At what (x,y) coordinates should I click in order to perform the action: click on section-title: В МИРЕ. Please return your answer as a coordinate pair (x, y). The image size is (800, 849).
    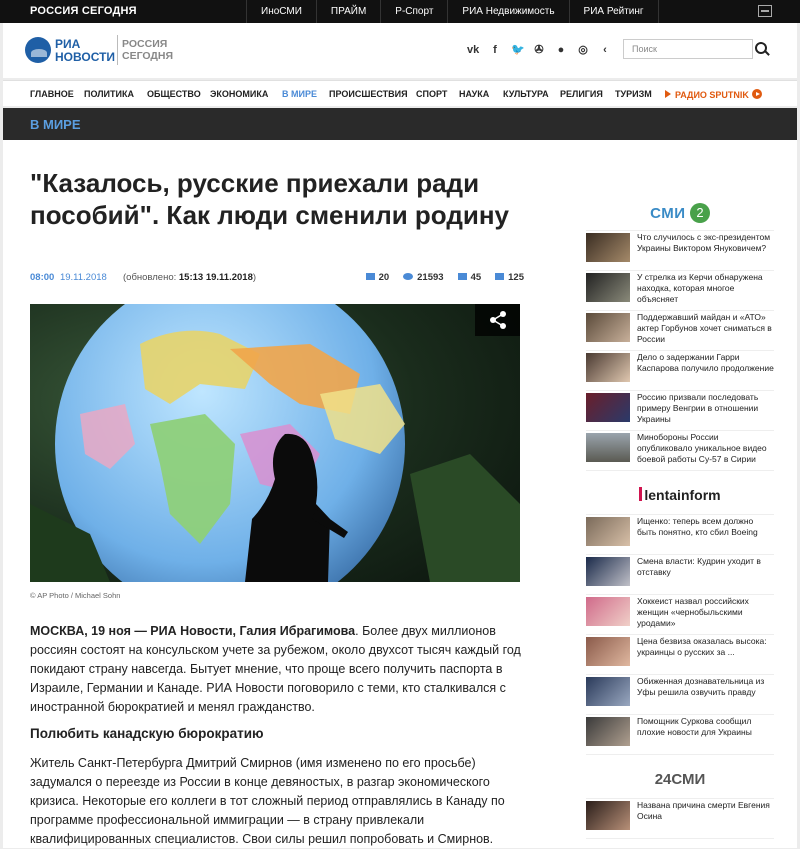
    Looking at the image, I should click on (55, 124).